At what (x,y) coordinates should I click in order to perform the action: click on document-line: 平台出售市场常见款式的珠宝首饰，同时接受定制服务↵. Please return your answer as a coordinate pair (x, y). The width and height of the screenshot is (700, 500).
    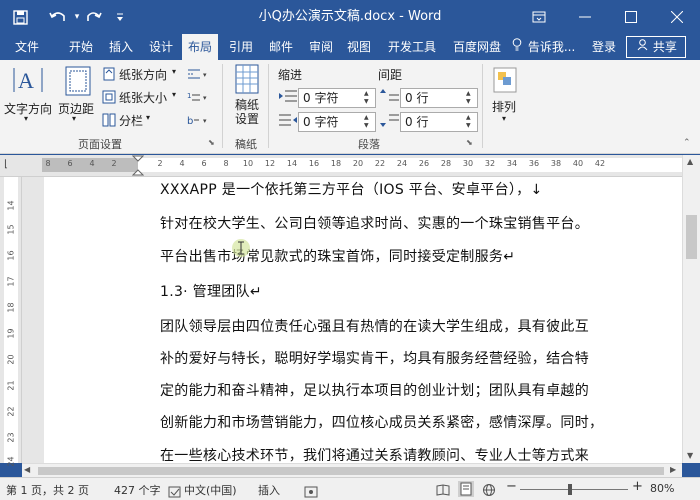
    Looking at the image, I should click on (337, 256).